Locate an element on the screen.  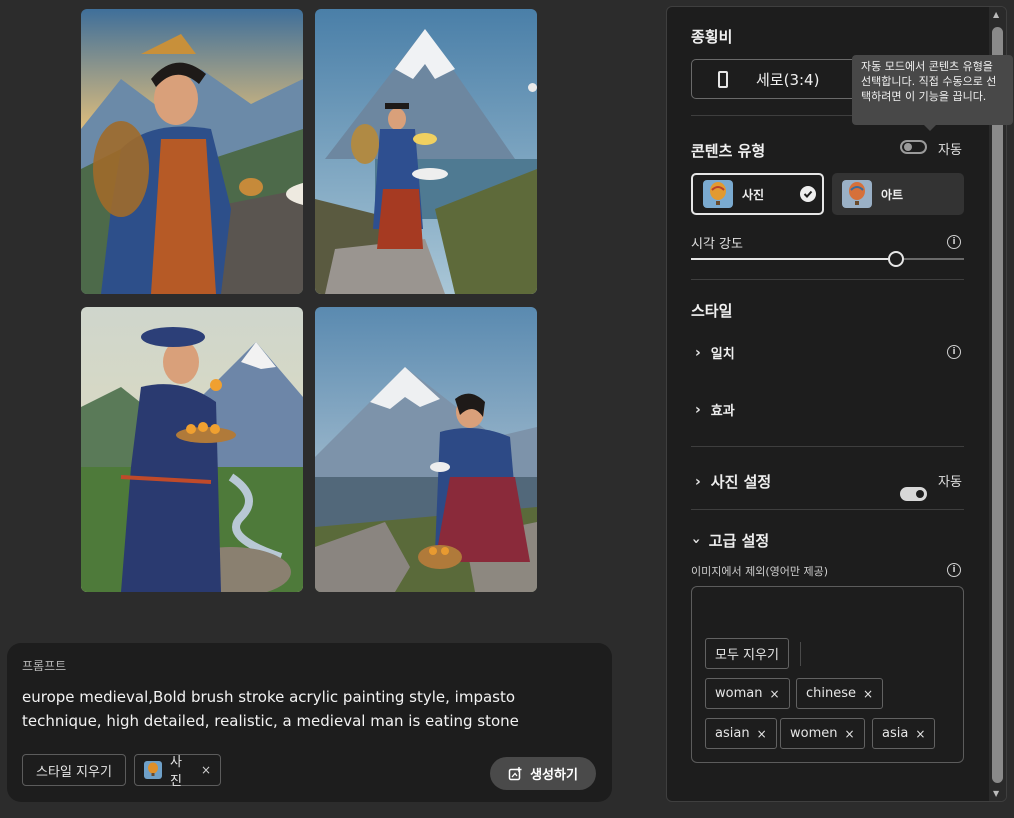
scroll-up-icon: ▲ is located at coordinates (996, 14).